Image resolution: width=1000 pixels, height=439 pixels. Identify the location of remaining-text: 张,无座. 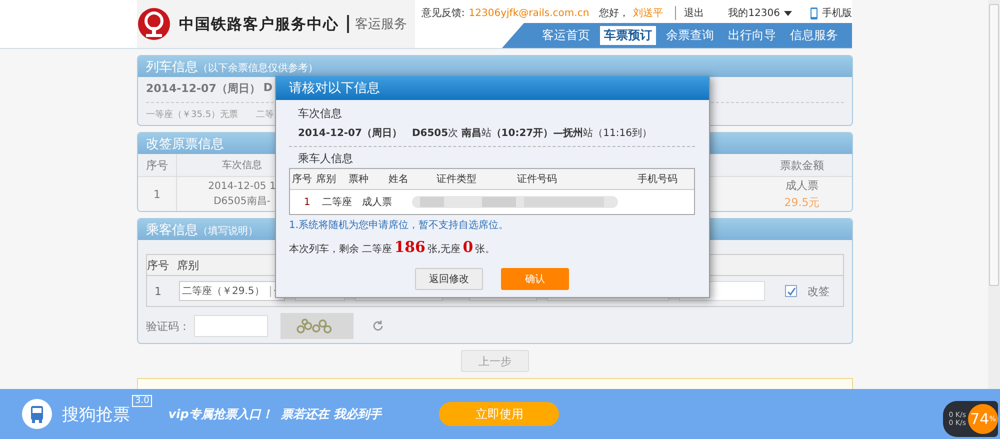
(444, 249).